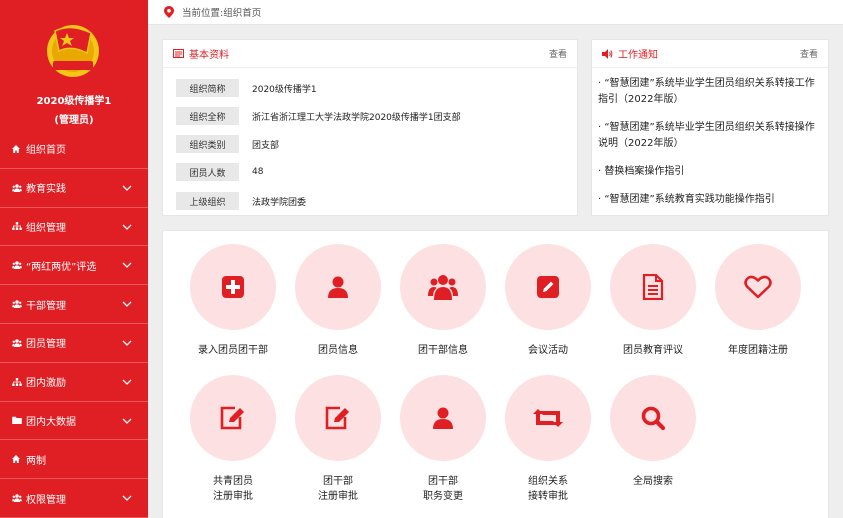 The height and width of the screenshot is (518, 843). I want to click on info-row: 团员人数 48, so click(219, 172).